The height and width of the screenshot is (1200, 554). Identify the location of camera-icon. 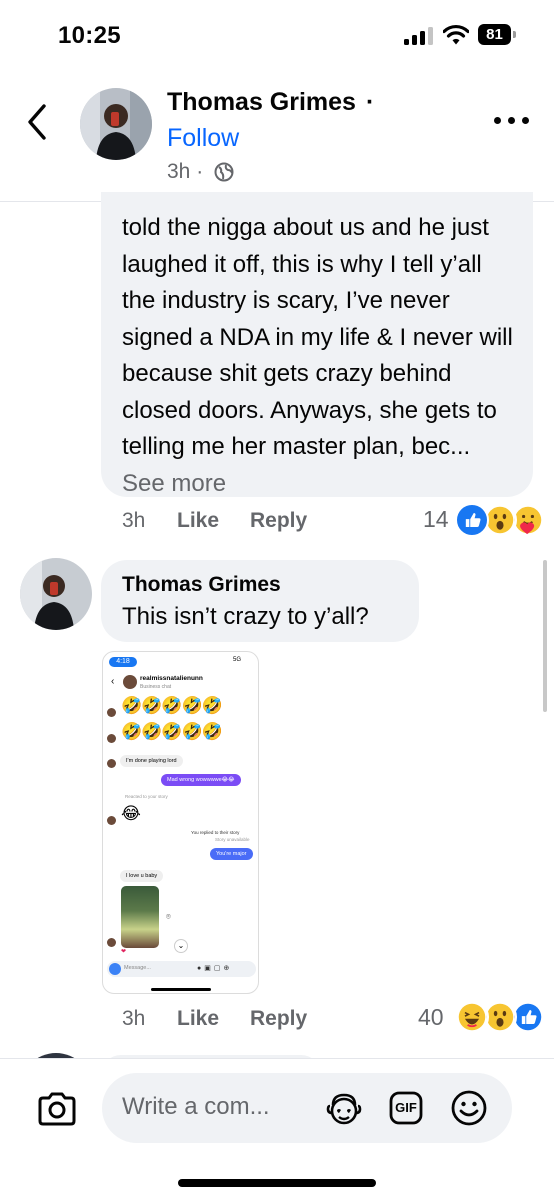
(57, 1109).